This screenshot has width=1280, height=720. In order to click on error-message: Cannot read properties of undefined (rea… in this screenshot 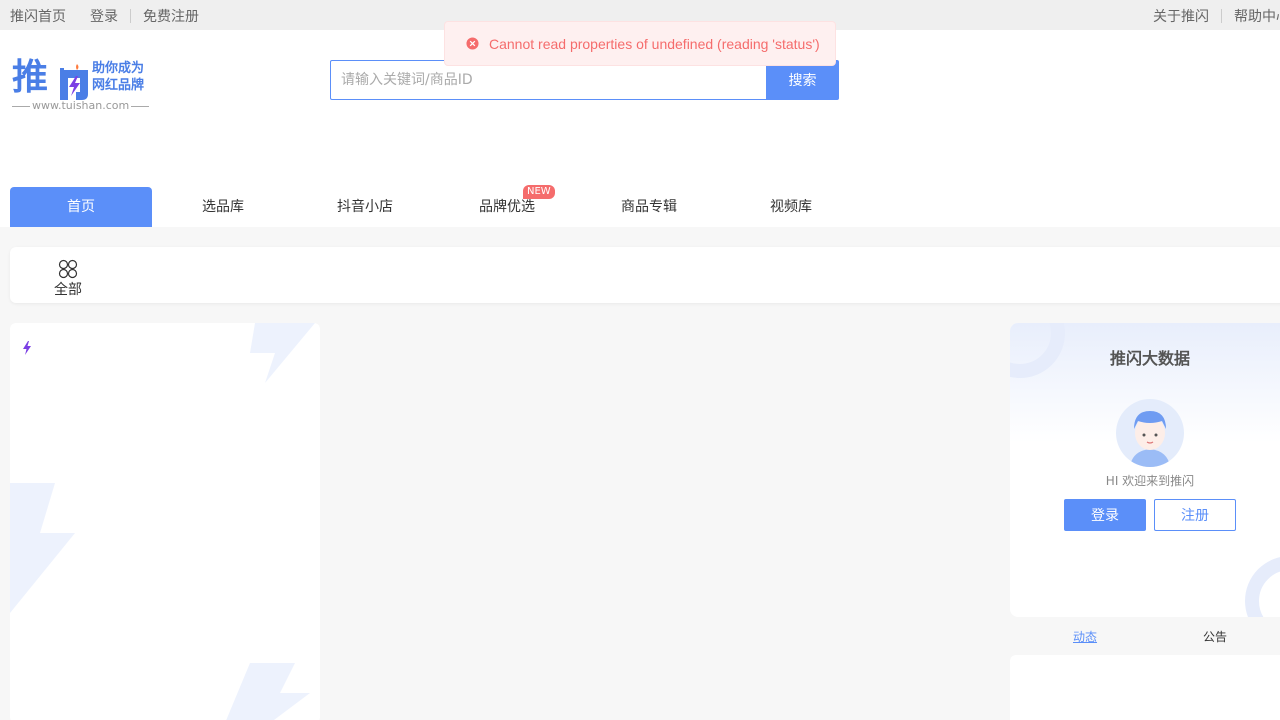, I will do `click(654, 43)`.